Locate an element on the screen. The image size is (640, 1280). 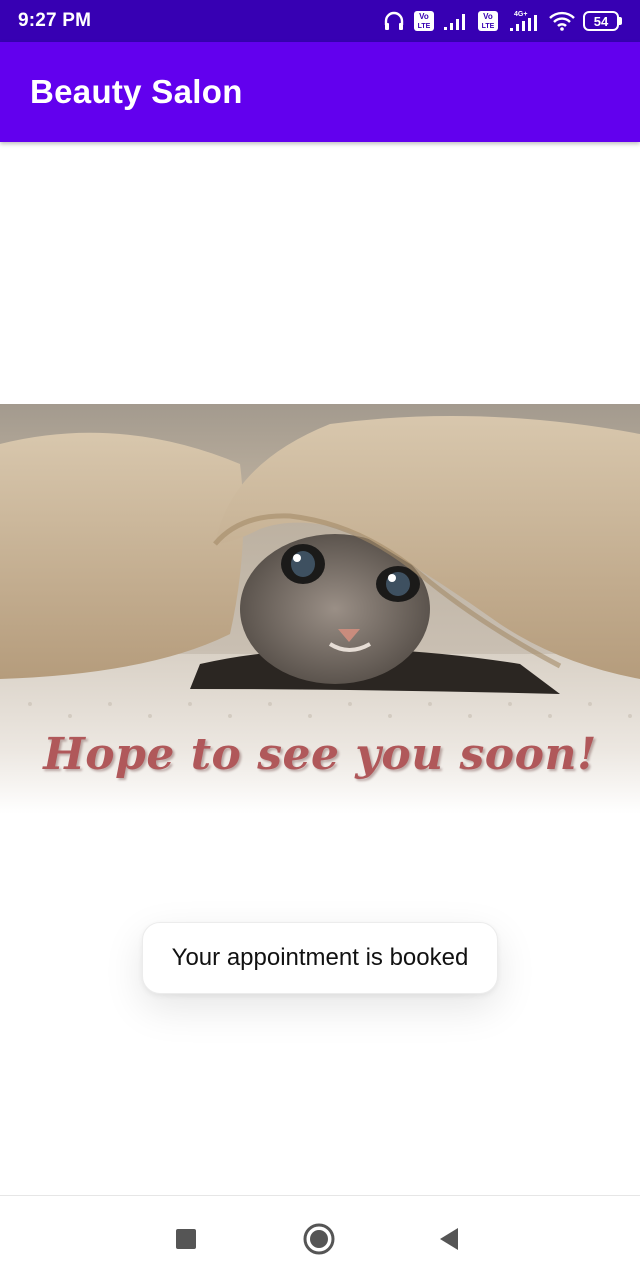
battery-icon: 54 is located at coordinates (602, 21).